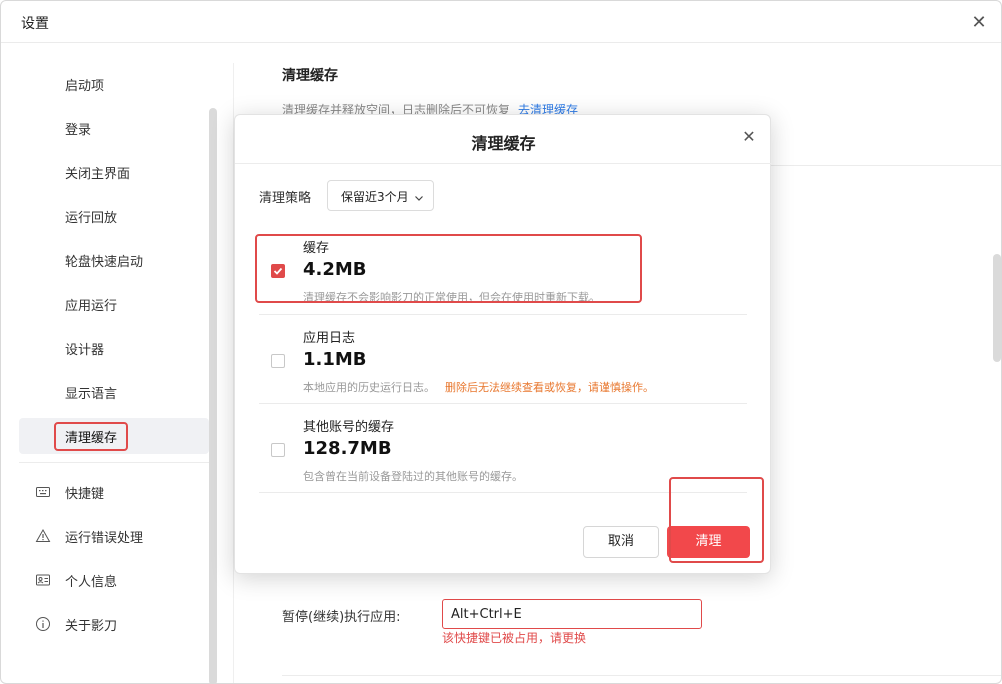  What do you see at coordinates (43, 536) in the screenshot?
I see `warning-icon` at bounding box center [43, 536].